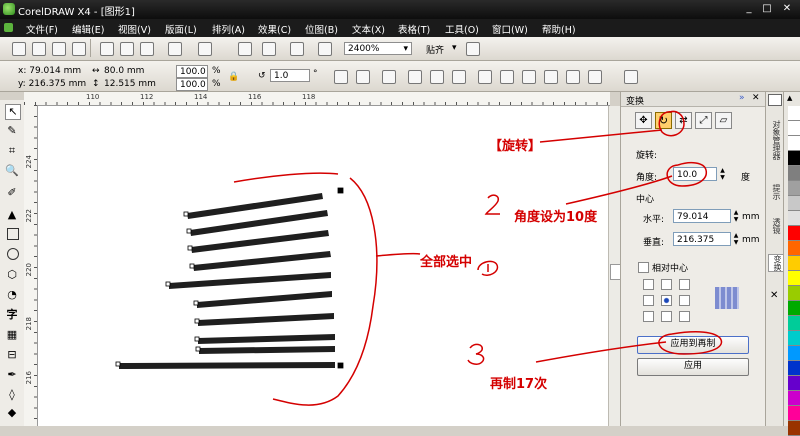 The height and width of the screenshot is (436, 800). Describe the element at coordinates (671, 123) in the screenshot. I see `annotation-circle-rotate` at that location.